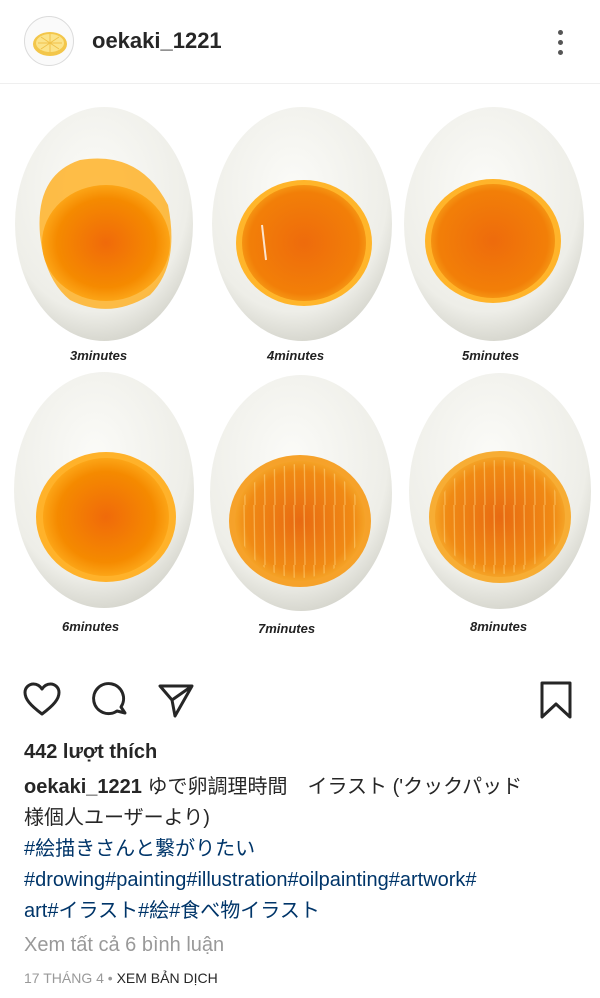 This screenshot has height=998, width=600. What do you see at coordinates (494, 224) in the screenshot?
I see `egg-5minutes` at bounding box center [494, 224].